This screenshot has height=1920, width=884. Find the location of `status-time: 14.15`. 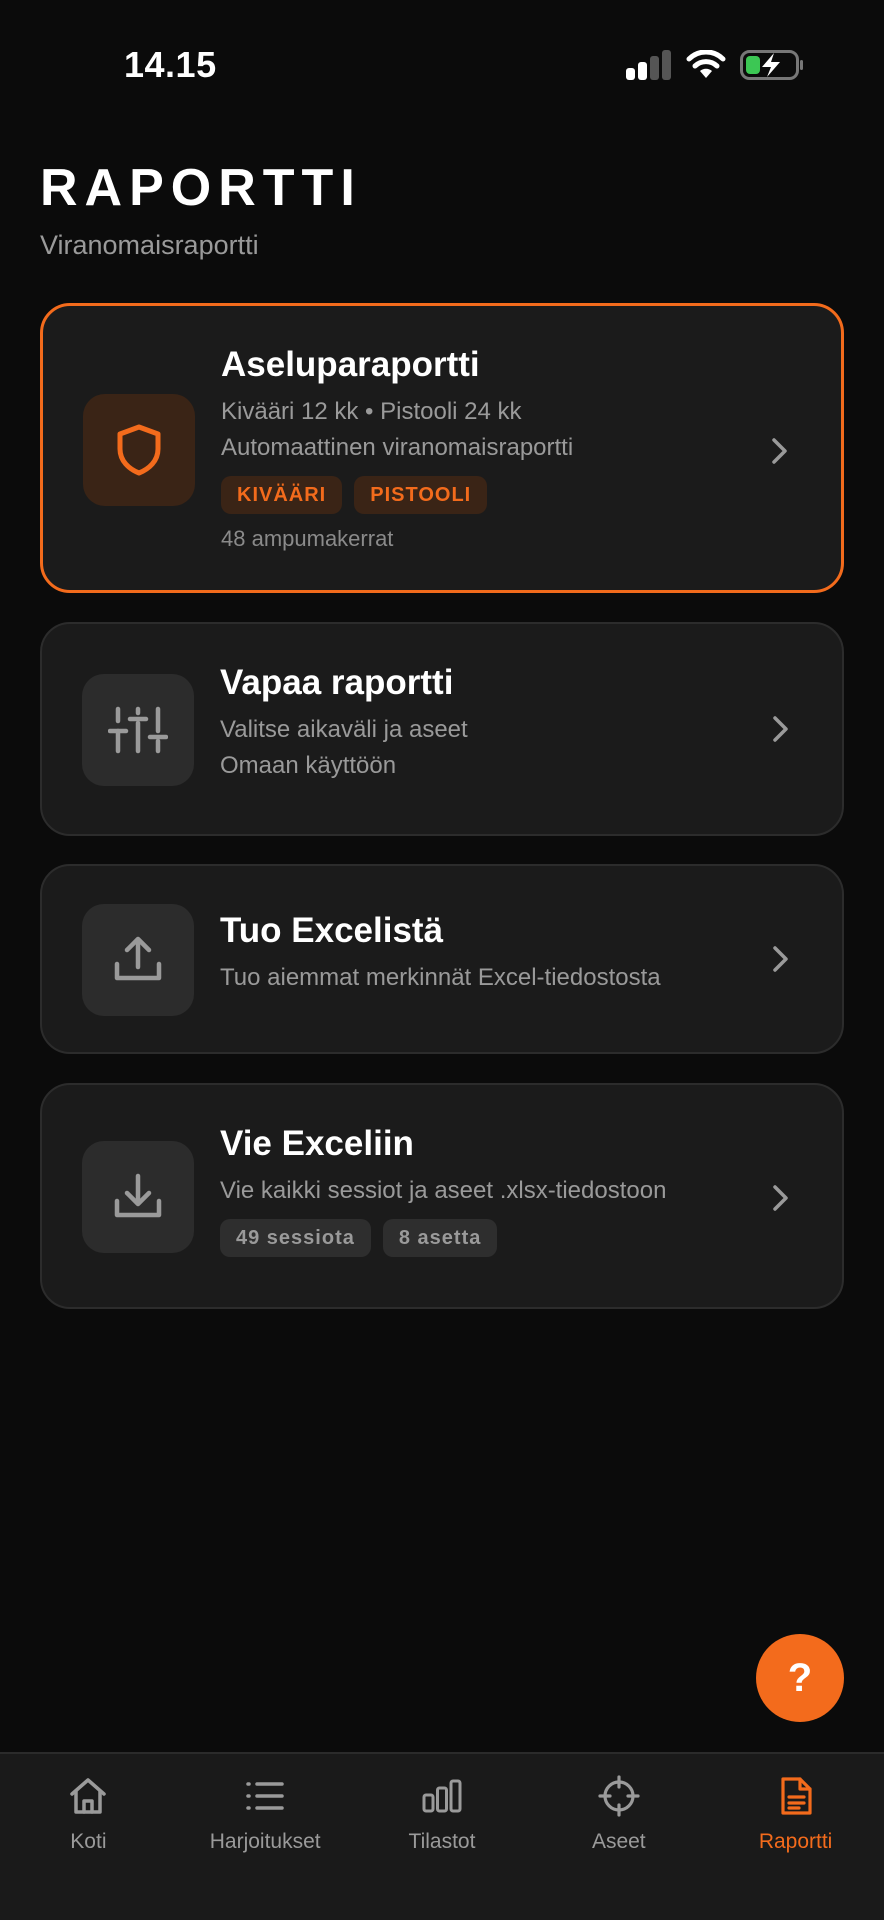

status-time: 14.15 is located at coordinates (170, 64).